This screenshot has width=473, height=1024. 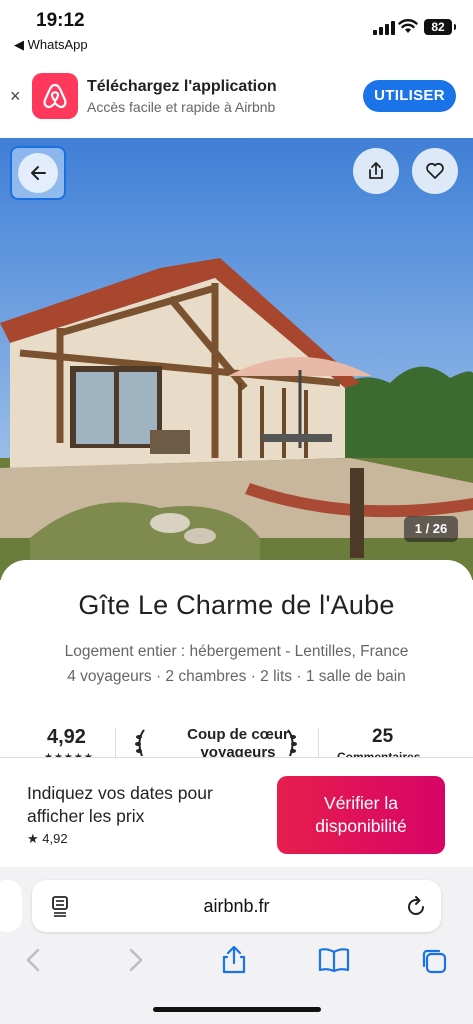 I want to click on listing-title: Gîte Le Charme de l'Aube, so click(x=236, y=605).